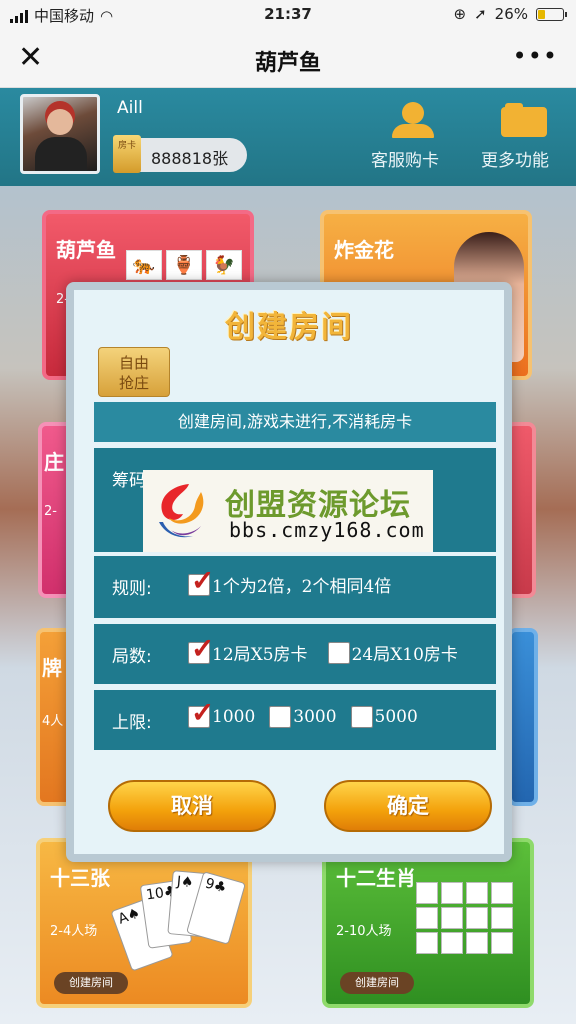  I want to click on status-right: ⊕ ➚ 26%, so click(510, 14).